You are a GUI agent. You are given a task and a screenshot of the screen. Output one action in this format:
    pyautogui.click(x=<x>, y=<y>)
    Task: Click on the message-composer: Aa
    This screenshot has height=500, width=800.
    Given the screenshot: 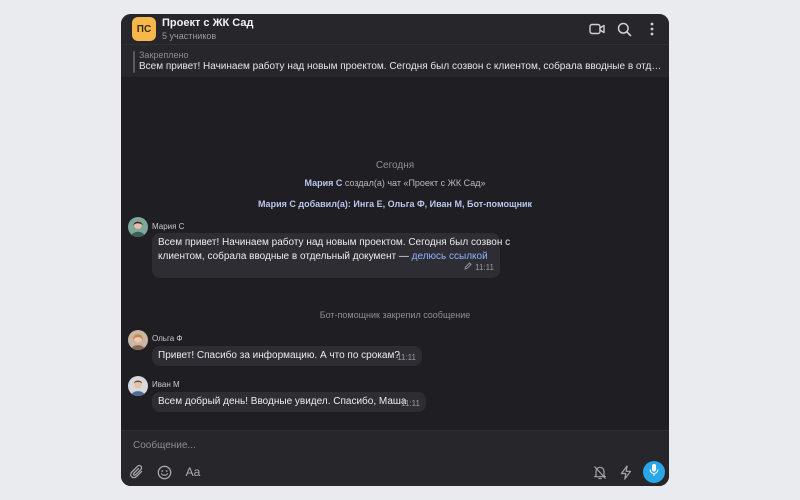 What is the action you would take?
    pyautogui.click(x=395, y=458)
    